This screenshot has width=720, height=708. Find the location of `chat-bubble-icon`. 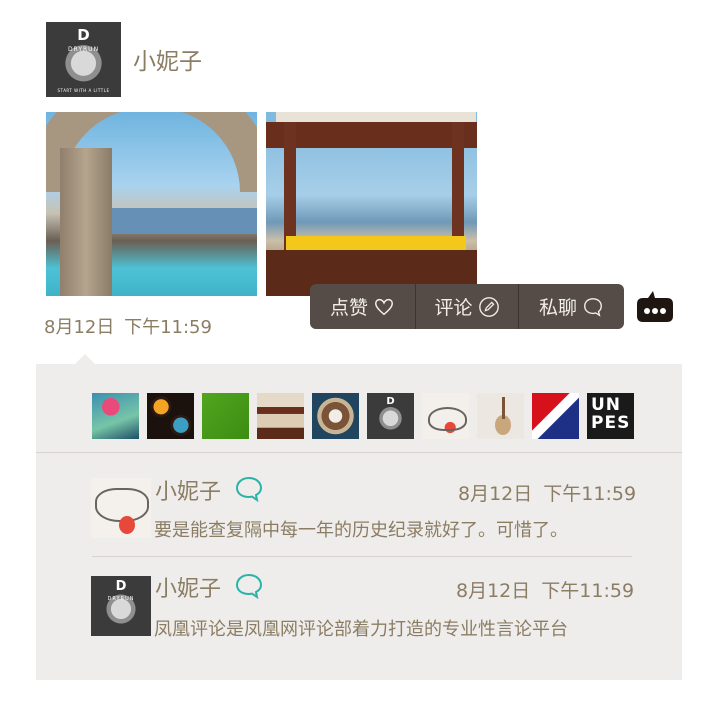

chat-bubble-icon is located at coordinates (593, 307).